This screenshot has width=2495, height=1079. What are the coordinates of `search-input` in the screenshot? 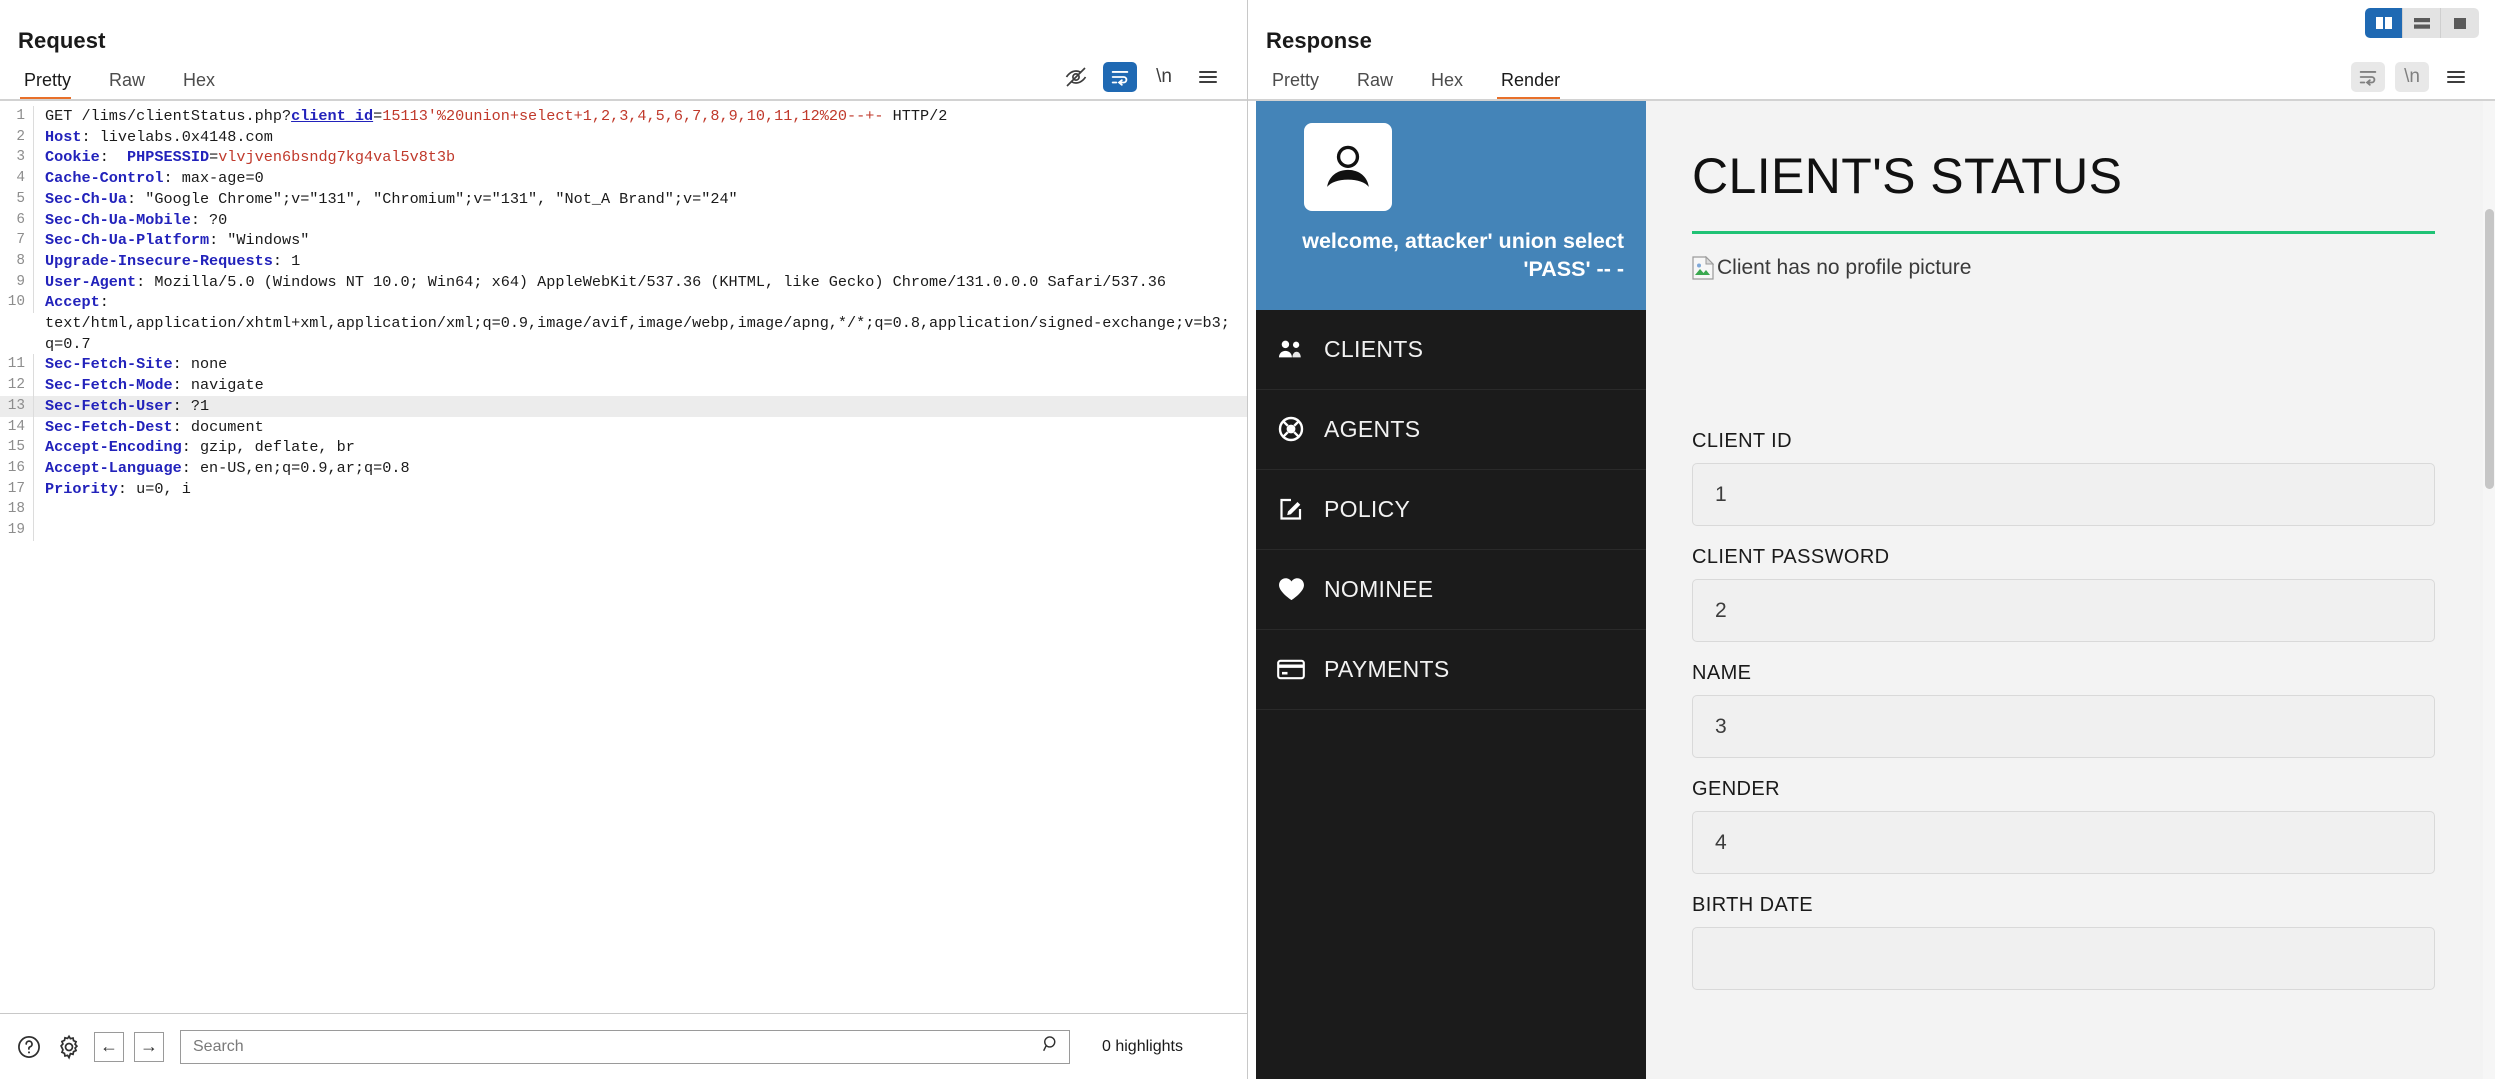 It's located at (616, 1046).